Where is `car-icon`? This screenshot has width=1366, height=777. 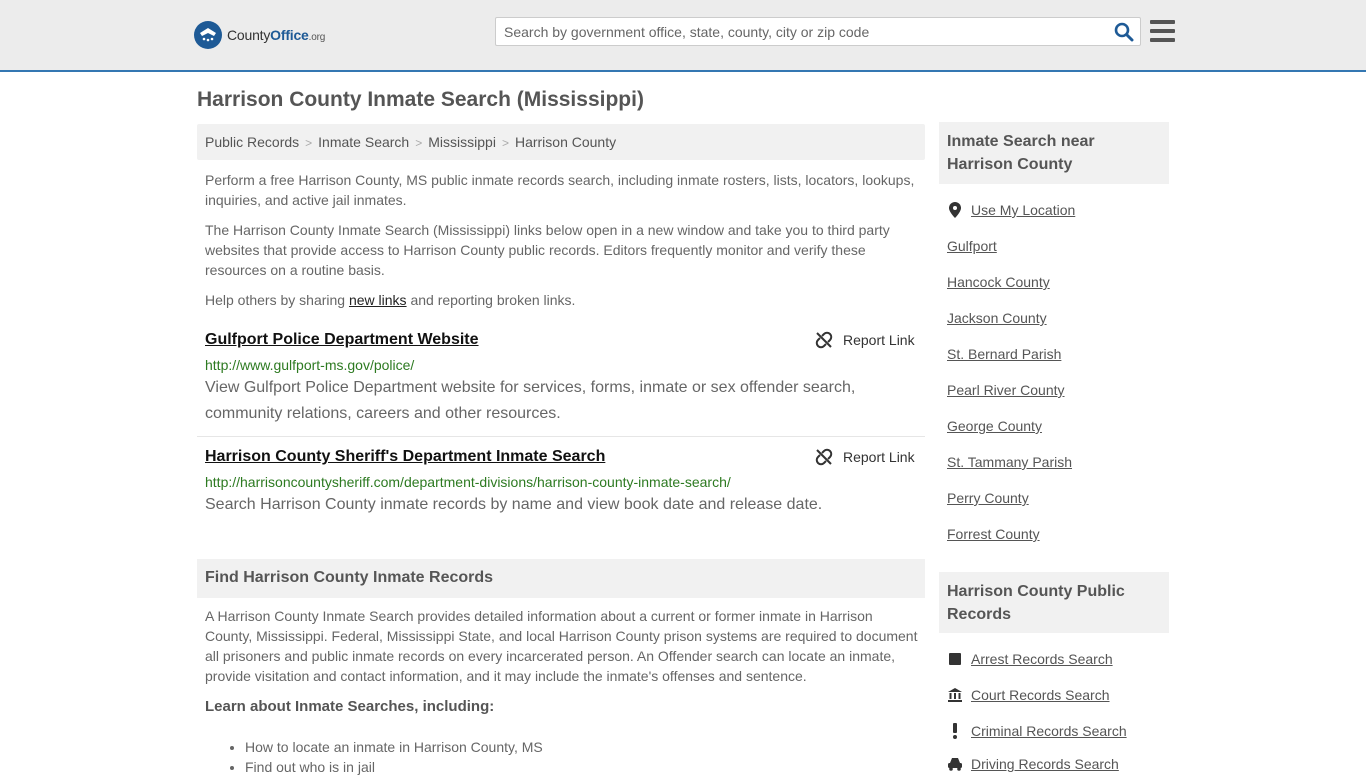
car-icon is located at coordinates (955, 764).